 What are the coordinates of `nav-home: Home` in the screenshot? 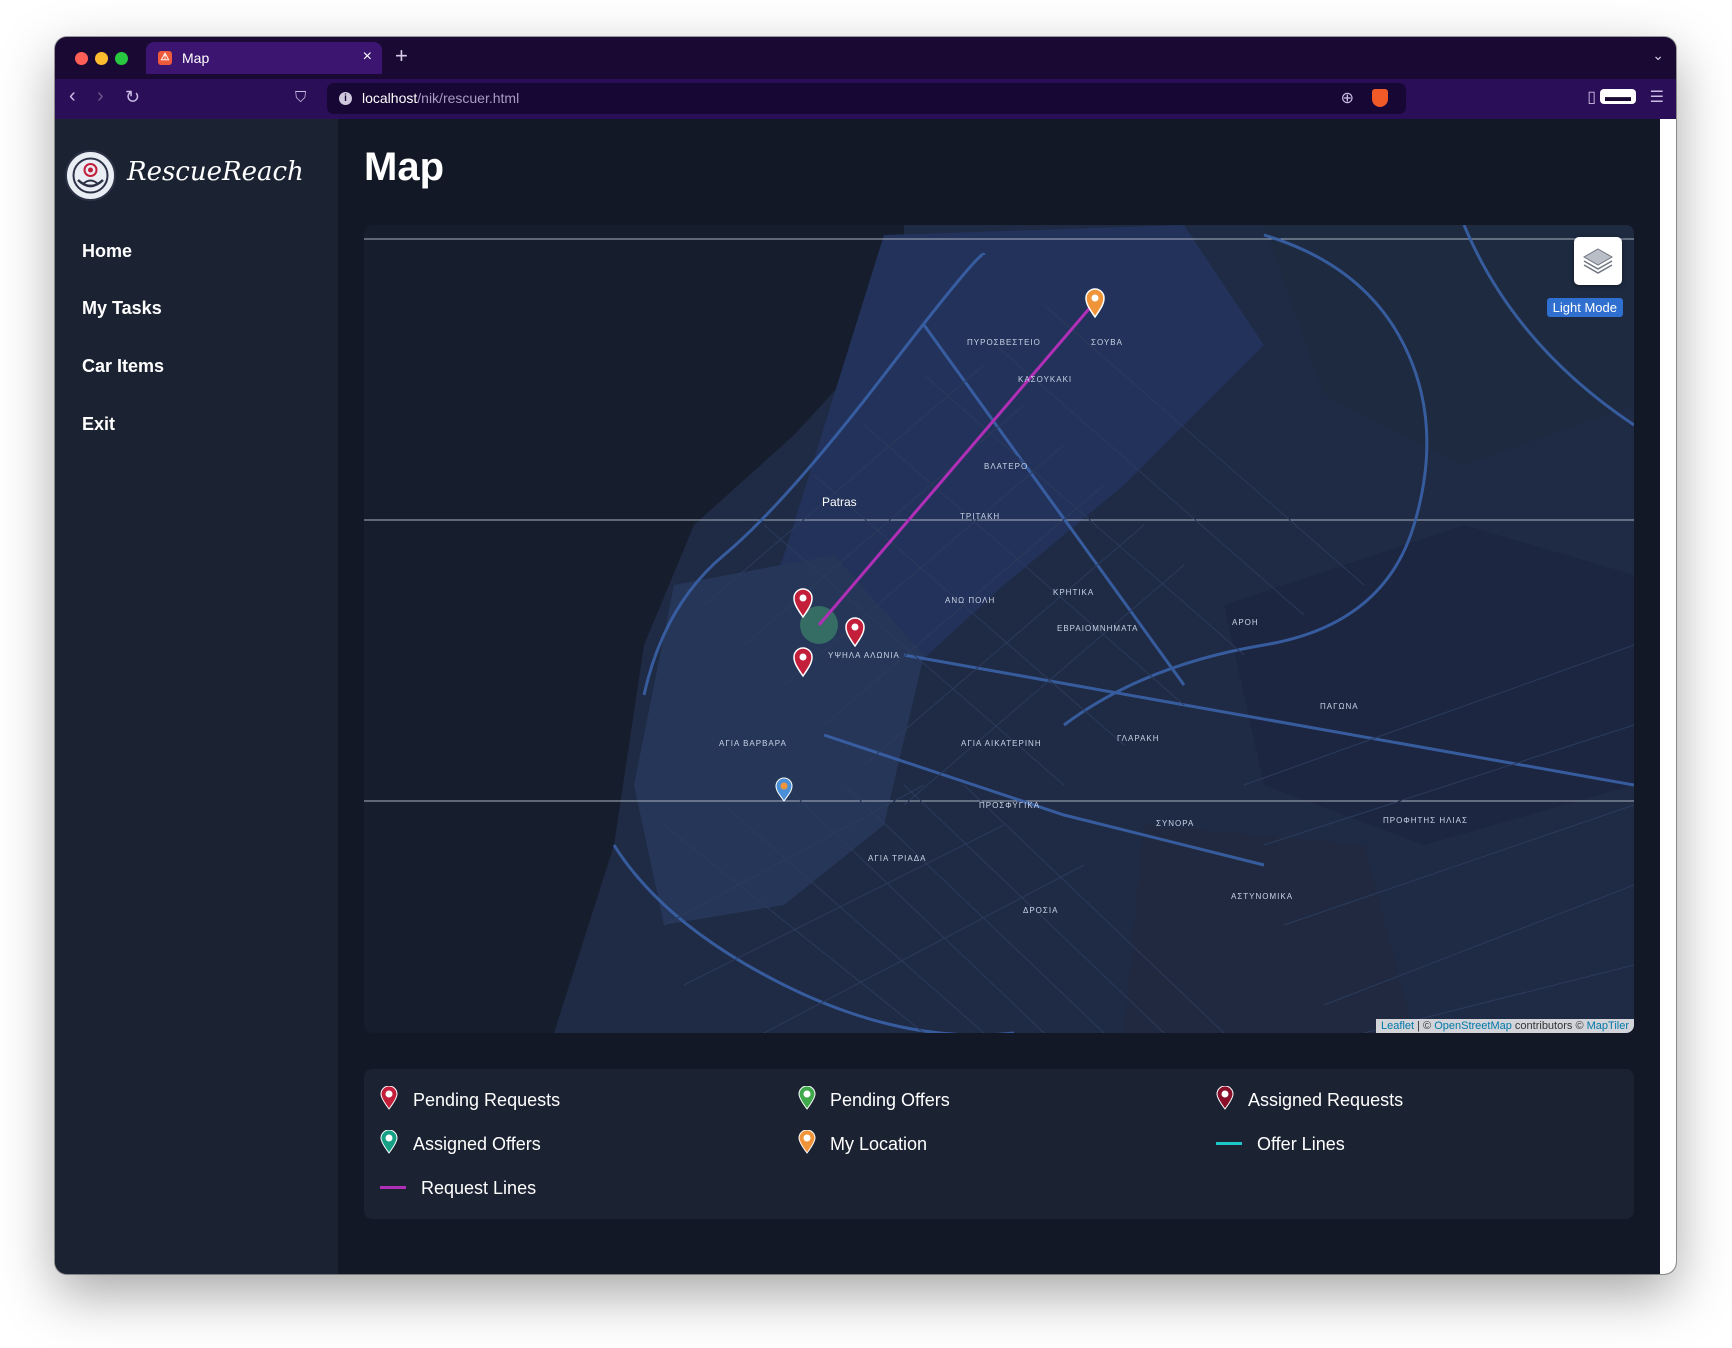 It's located at (107, 251).